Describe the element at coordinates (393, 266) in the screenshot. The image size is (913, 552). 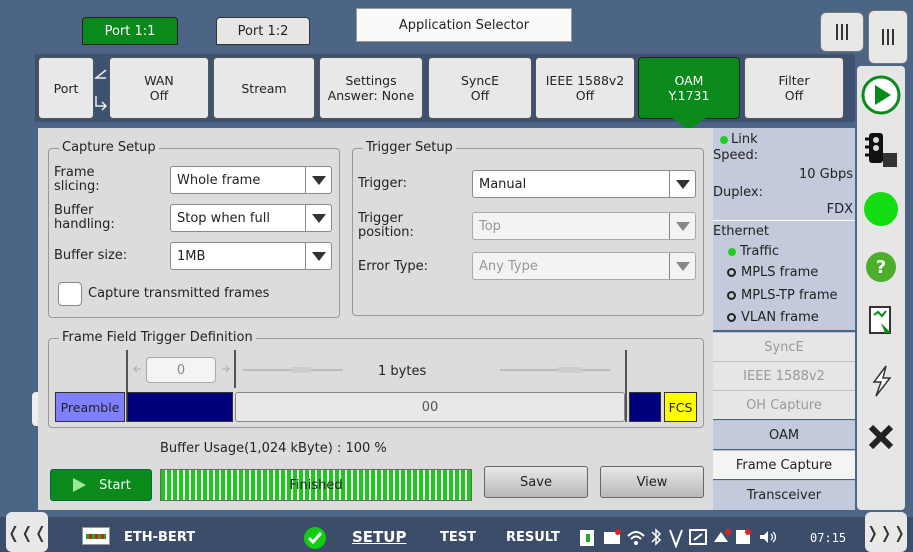
I see `error-type-label: Error Type:` at that location.